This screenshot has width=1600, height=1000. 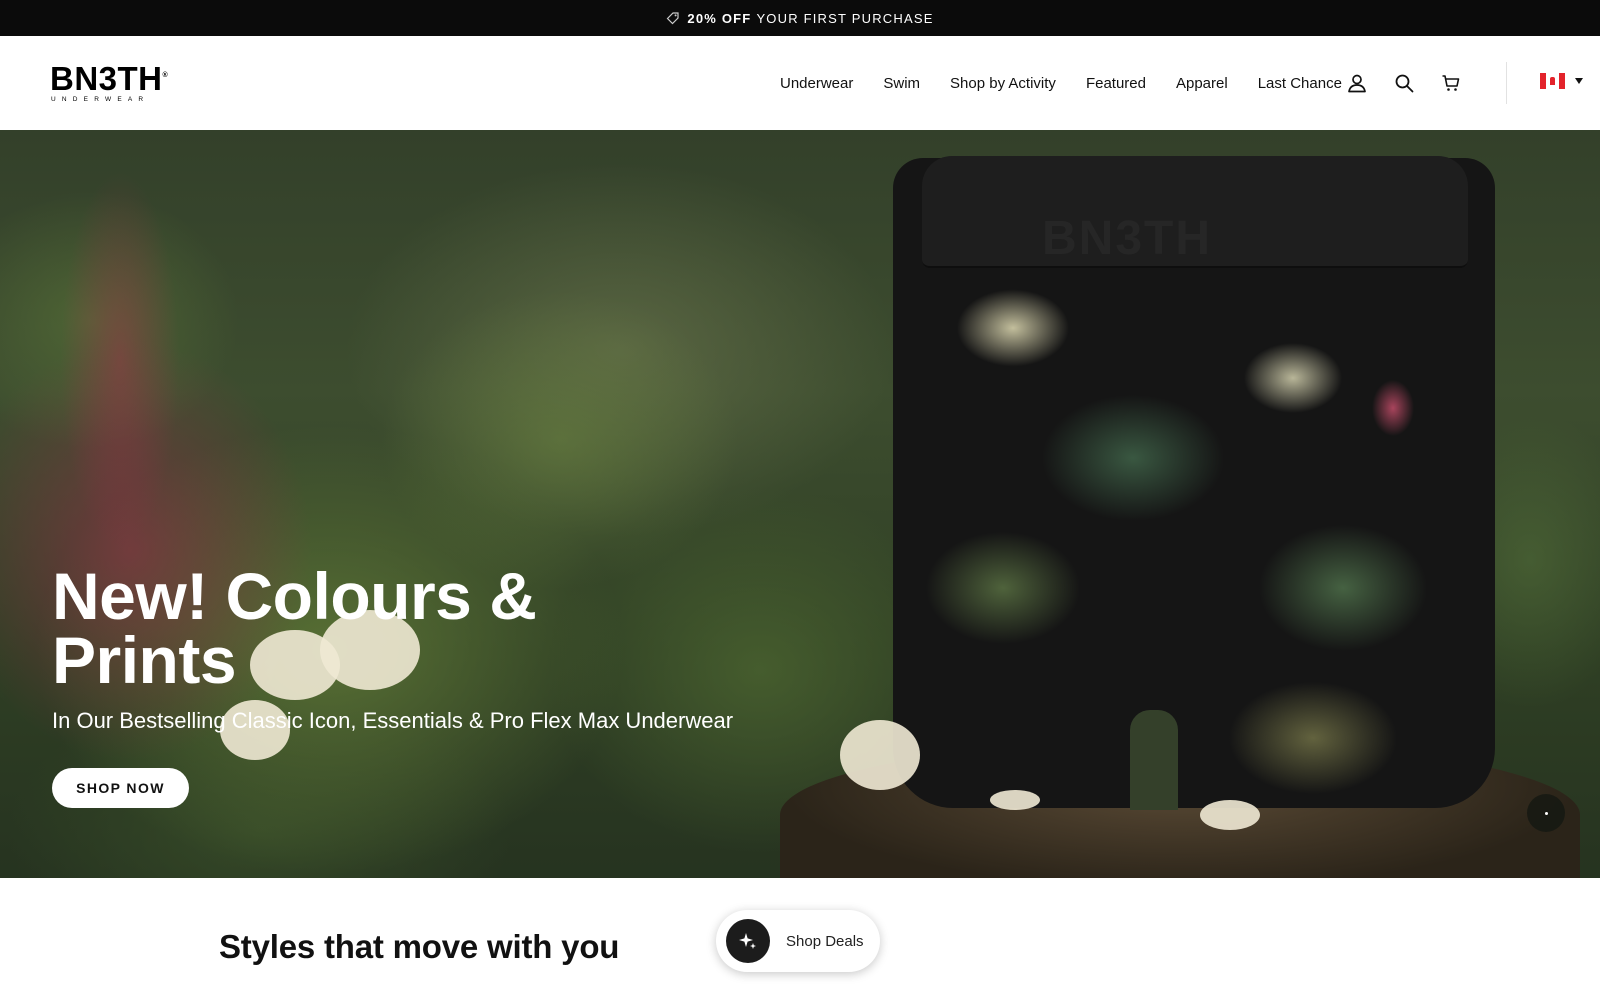 What do you see at coordinates (106, 78) in the screenshot?
I see `logo-wordmark: BN3TH` at bounding box center [106, 78].